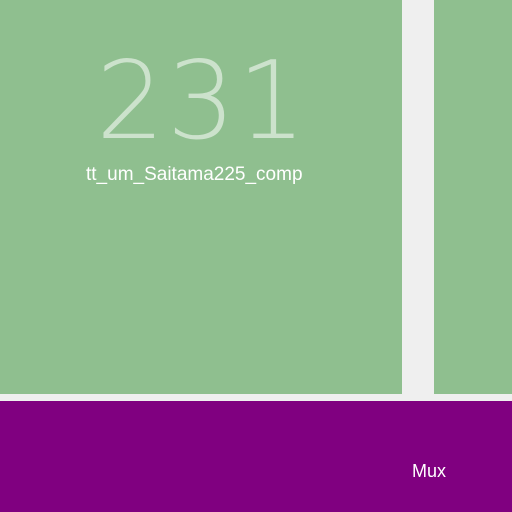 Image resolution: width=512 pixels, height=512 pixels. I want to click on tile-side, so click(473, 197).